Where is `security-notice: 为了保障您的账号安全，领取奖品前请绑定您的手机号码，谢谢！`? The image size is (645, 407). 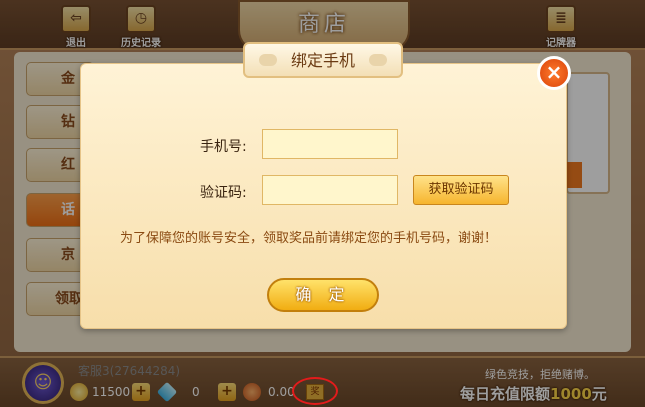
security-notice: 为了保障您的账号安全，领取奖品前请绑定您的手机号码，谢谢！ is located at coordinates (309, 238).